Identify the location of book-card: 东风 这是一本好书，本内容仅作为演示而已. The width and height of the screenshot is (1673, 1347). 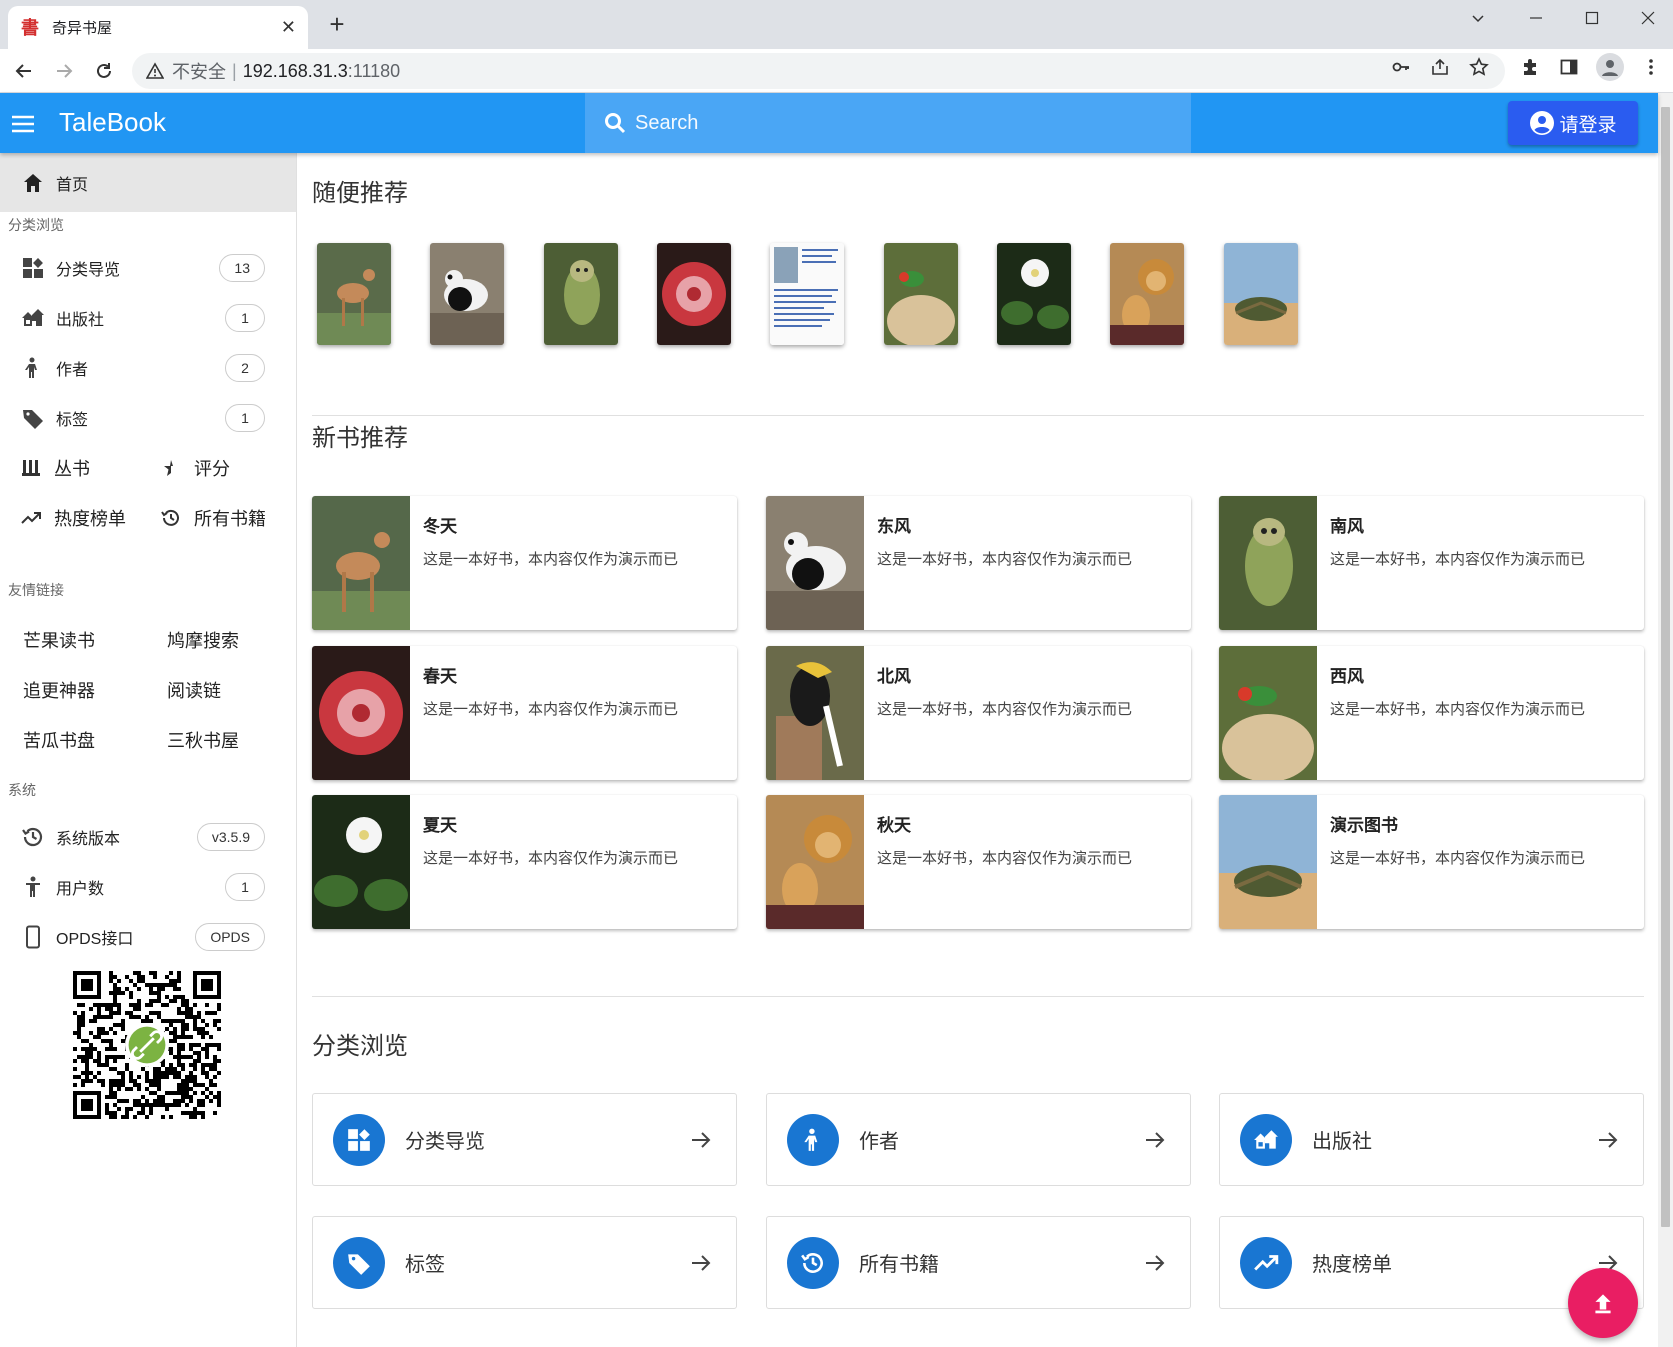
(978, 563).